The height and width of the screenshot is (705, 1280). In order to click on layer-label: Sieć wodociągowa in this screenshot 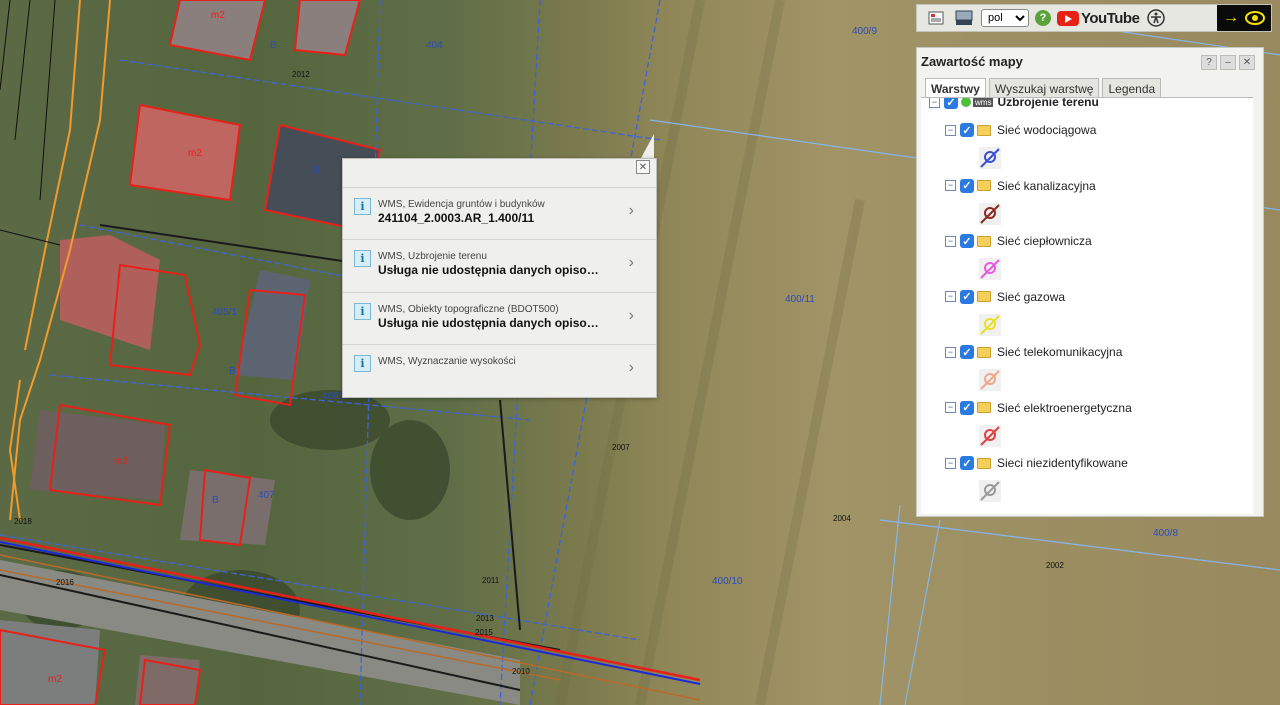, I will do `click(1047, 130)`.